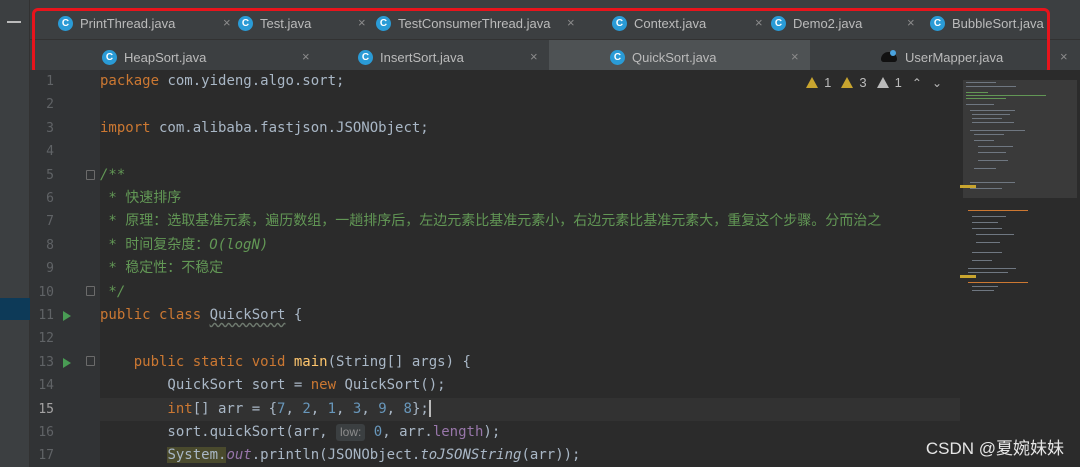 The height and width of the screenshot is (467, 1080). What do you see at coordinates (67, 316) in the screenshot?
I see `run-class-icon` at bounding box center [67, 316].